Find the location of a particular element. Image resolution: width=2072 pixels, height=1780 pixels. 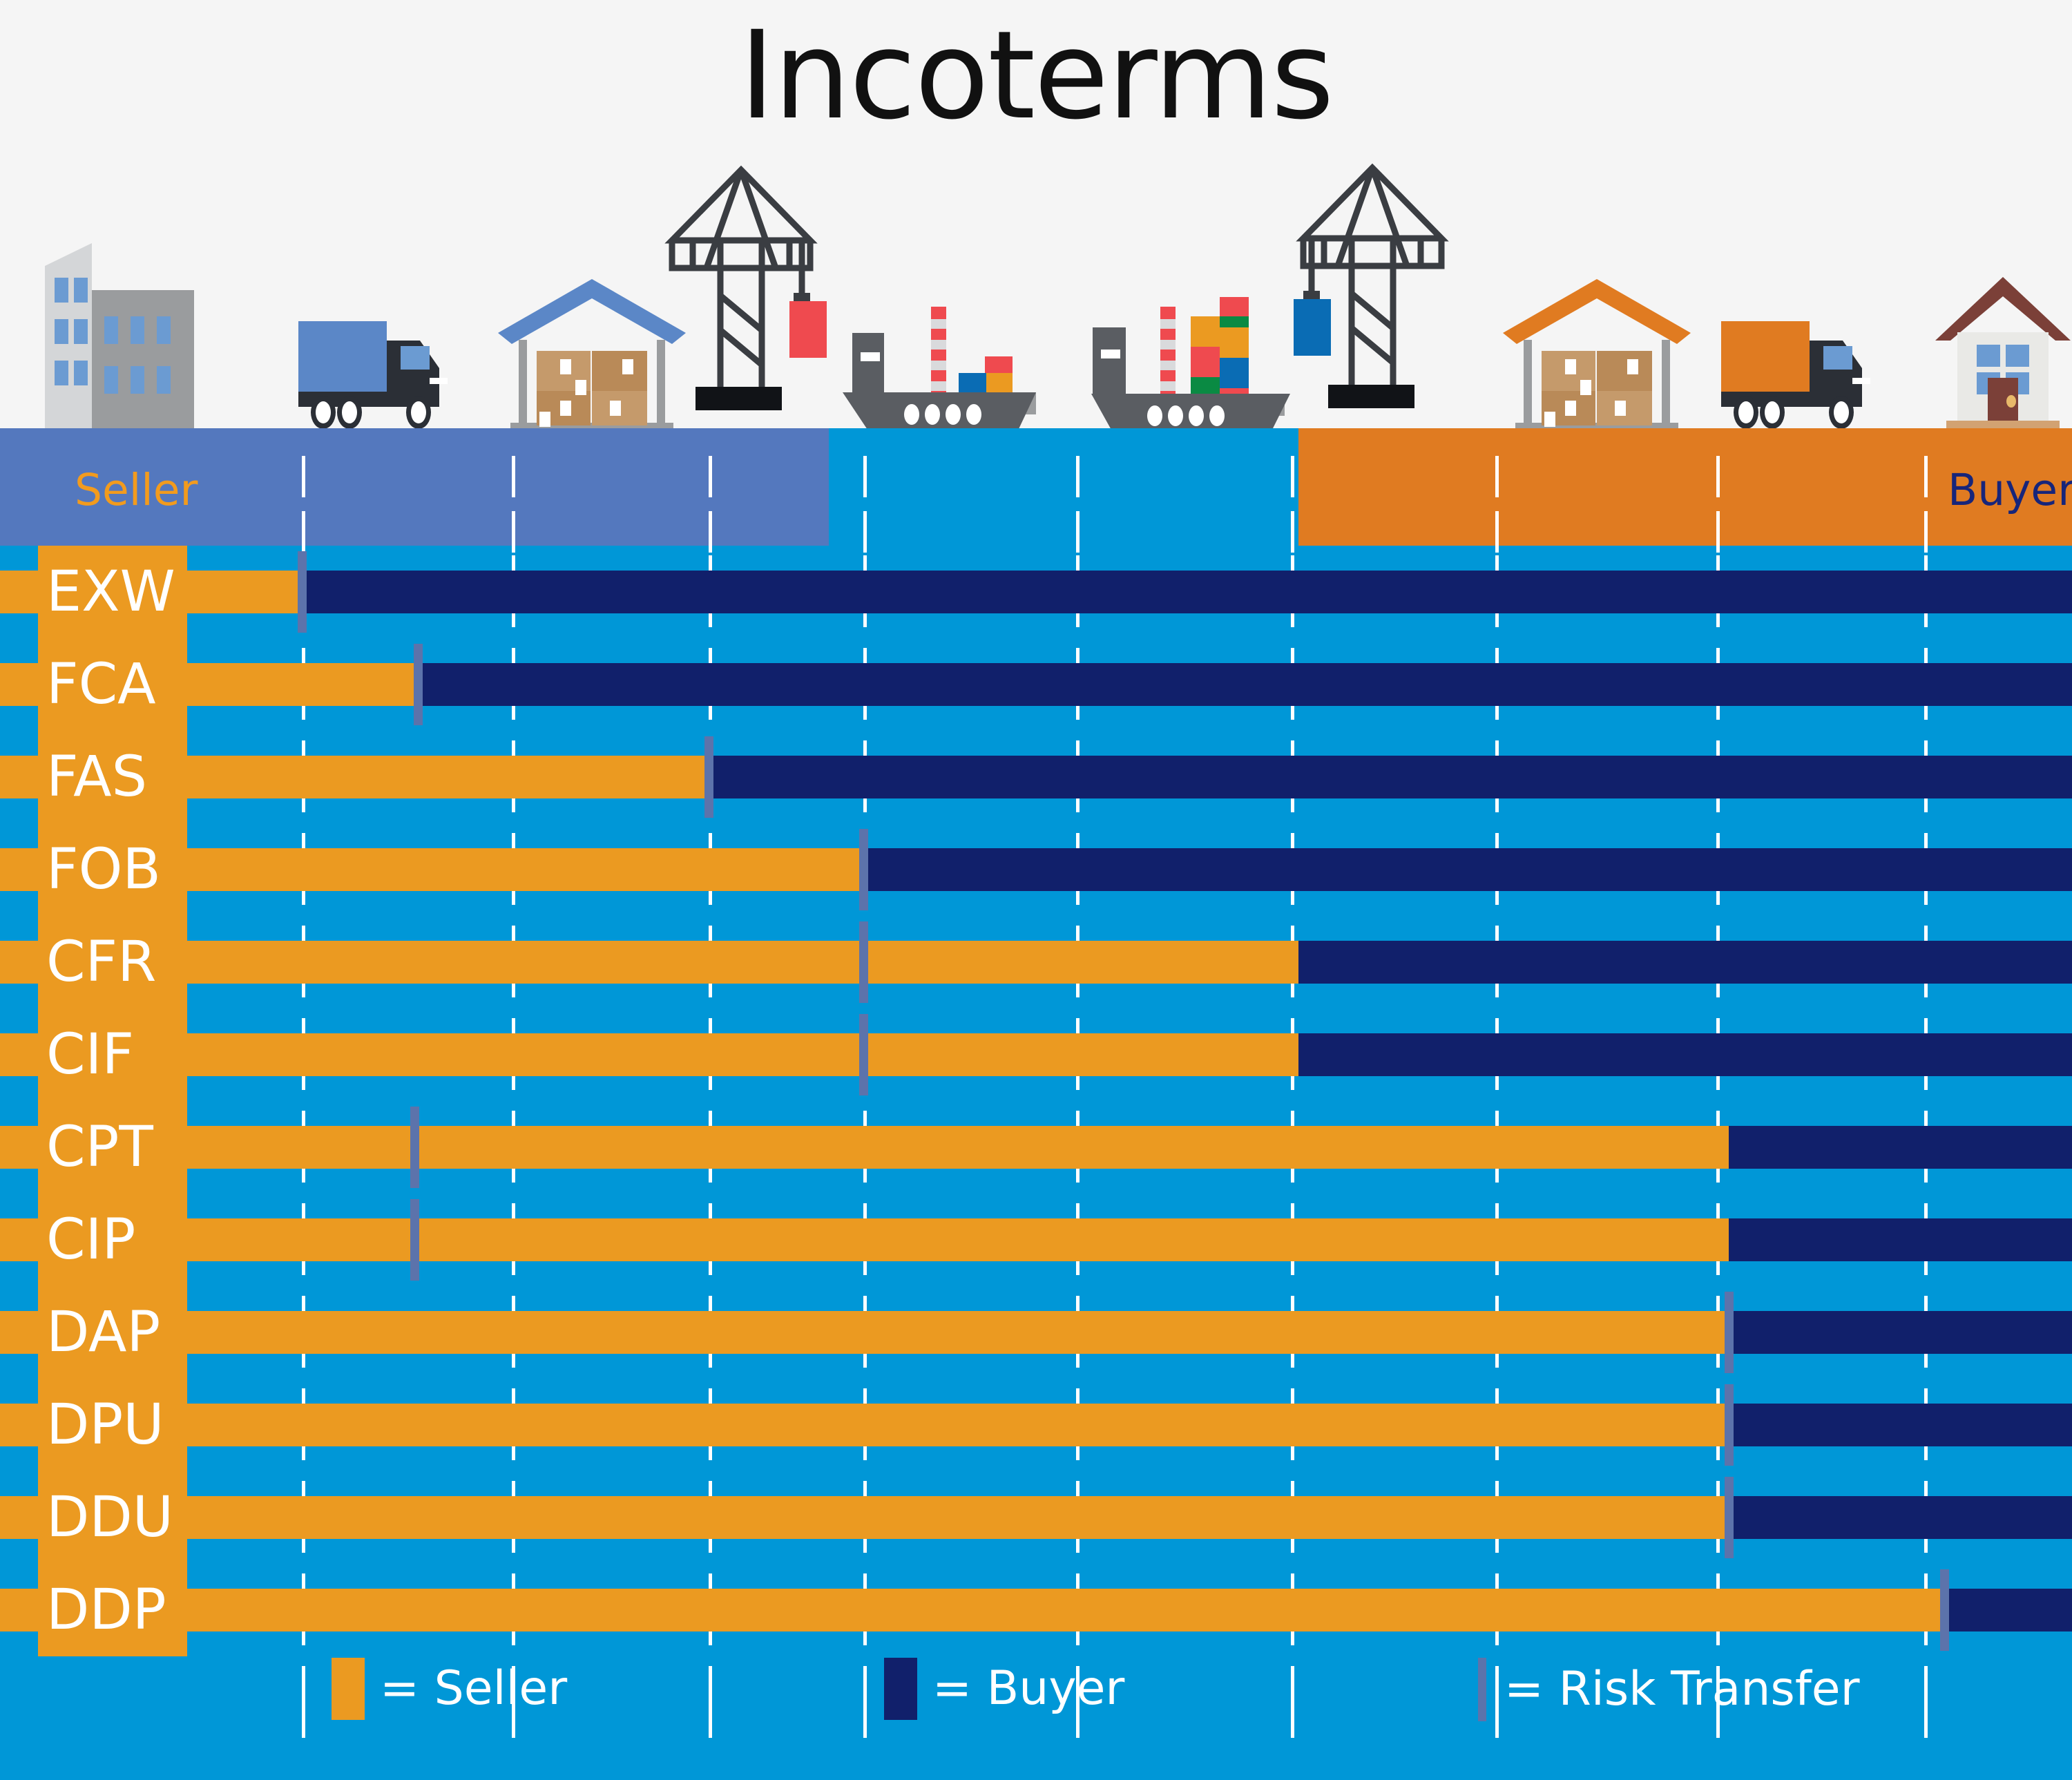

buyer-label: Buyer is located at coordinates (2010, 490).